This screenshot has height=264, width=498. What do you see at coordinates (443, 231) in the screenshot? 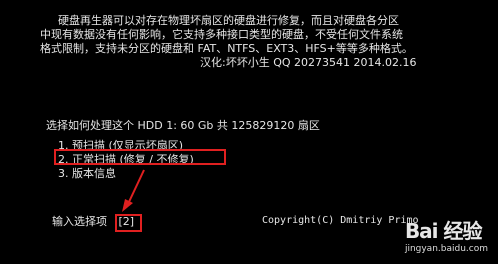
I see `baidu-logo-icon: Bai 经验` at bounding box center [443, 231].